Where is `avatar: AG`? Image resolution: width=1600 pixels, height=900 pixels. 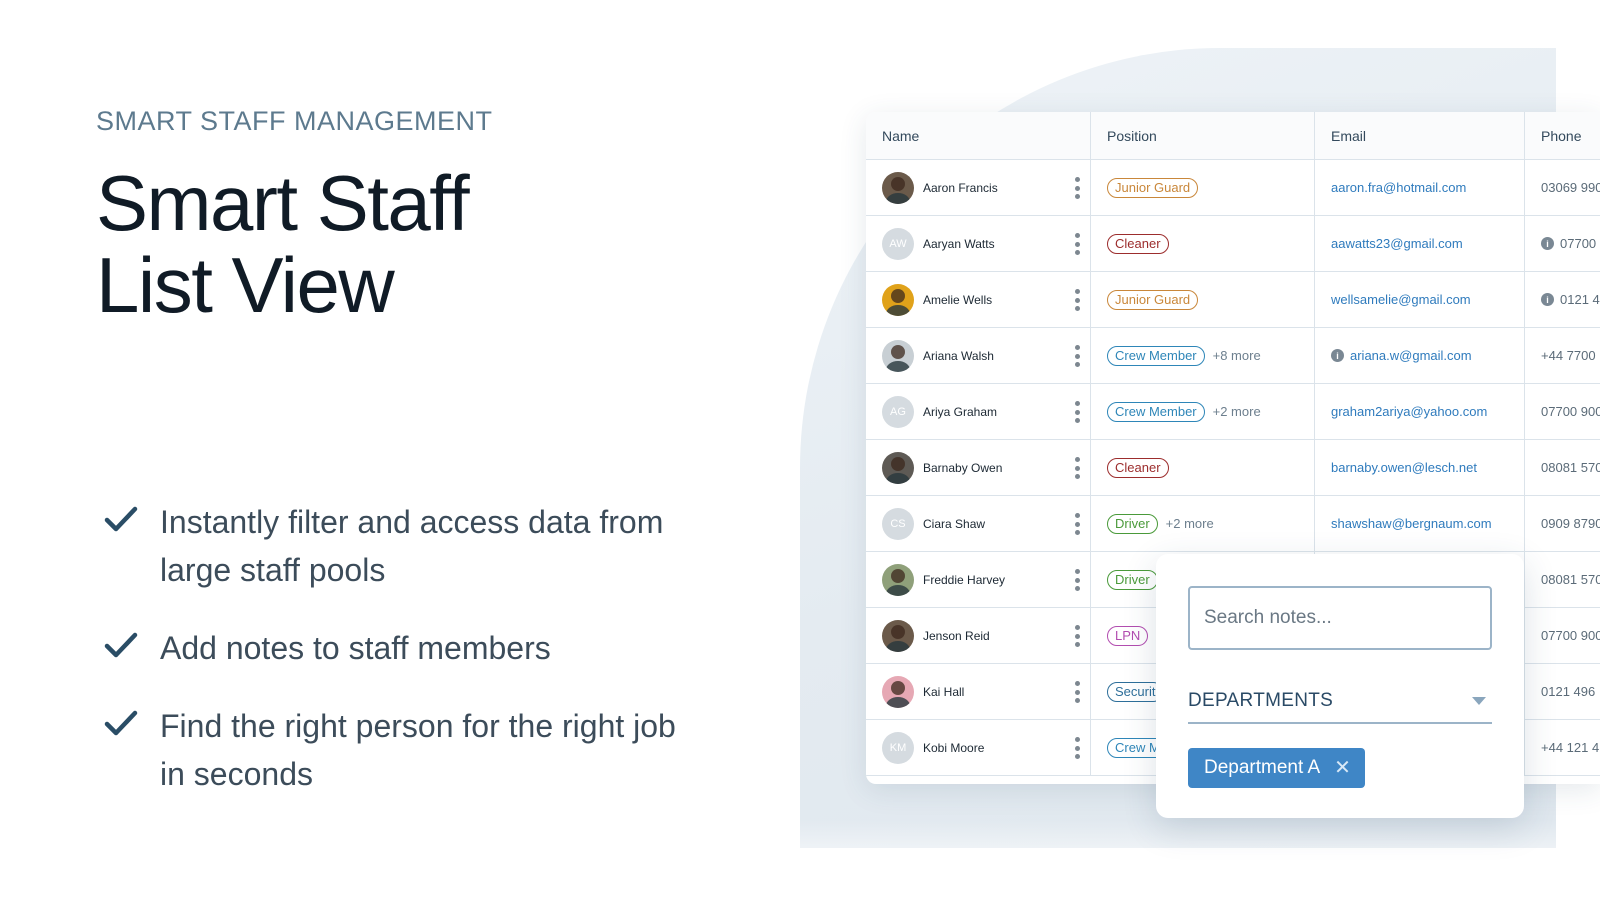 avatar: AG is located at coordinates (898, 411).